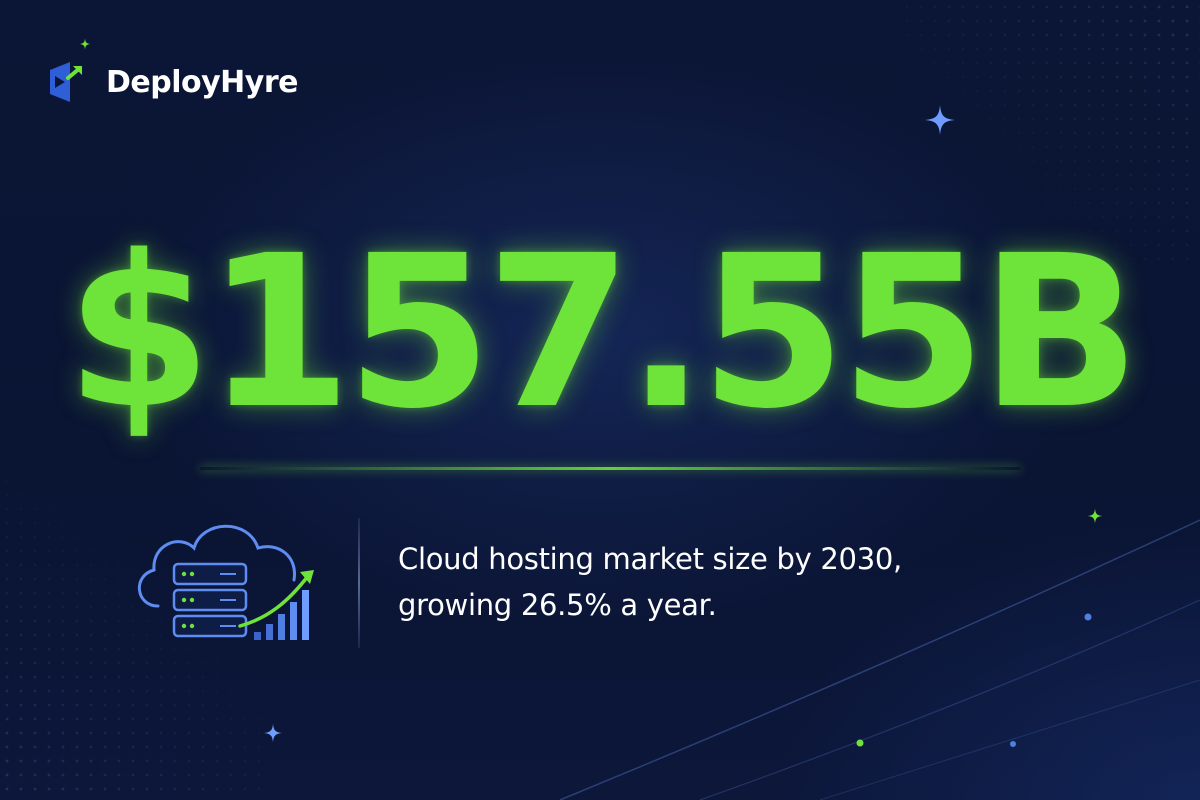  Describe the element at coordinates (650, 559) in the screenshot. I see `caption-line-1: Cloud hosting market size by 2030,` at that location.